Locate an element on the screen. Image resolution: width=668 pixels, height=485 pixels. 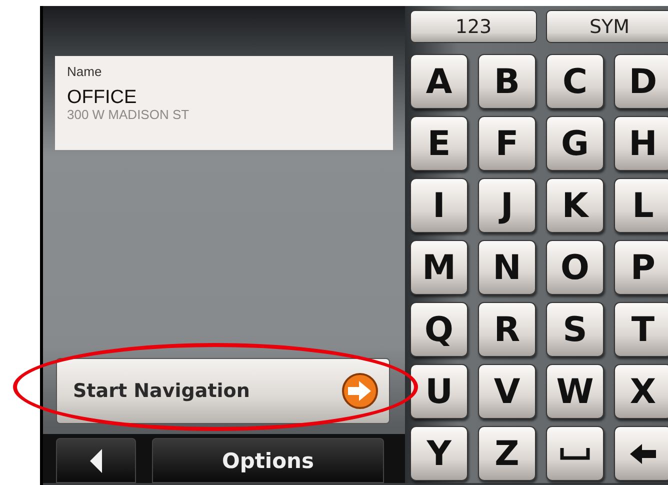
space-key is located at coordinates (575, 453).